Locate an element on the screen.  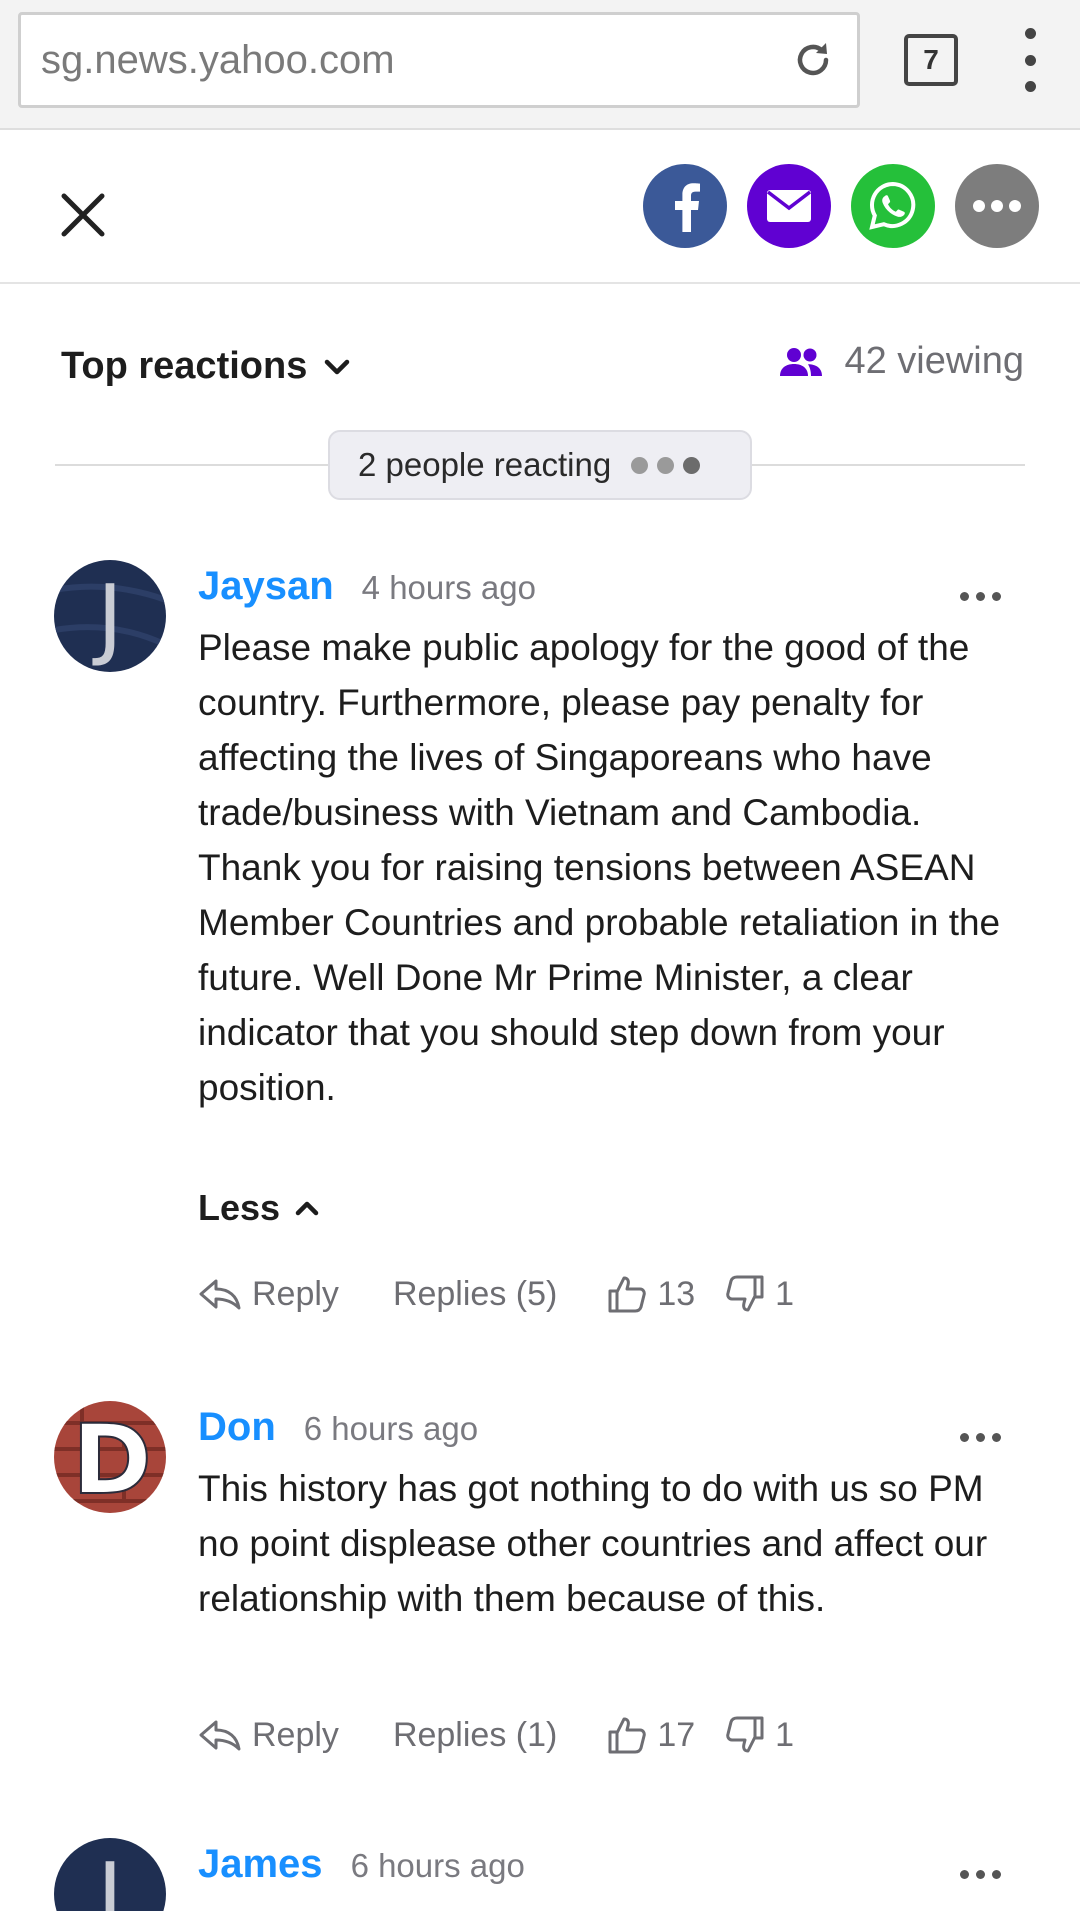
whatsapp-share-button is located at coordinates (893, 206).